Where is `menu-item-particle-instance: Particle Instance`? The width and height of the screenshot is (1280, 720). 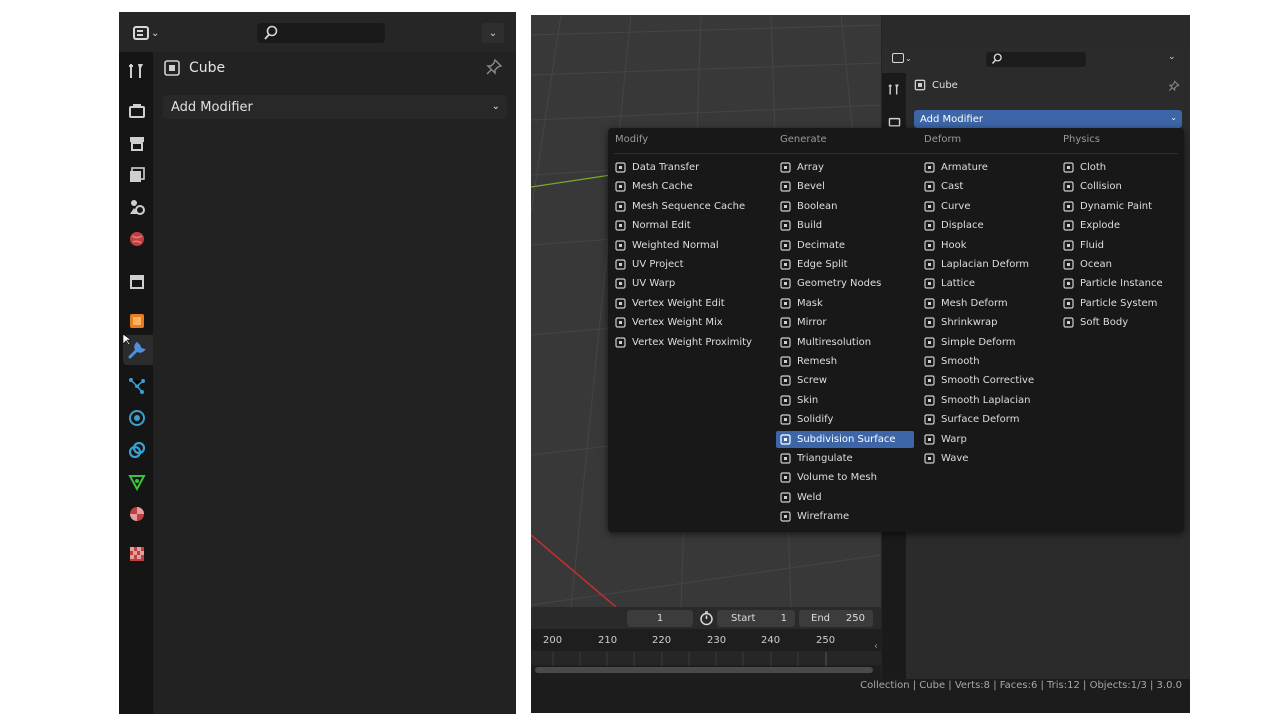
menu-item-particle-instance: Particle Instance is located at coordinates (1118, 283).